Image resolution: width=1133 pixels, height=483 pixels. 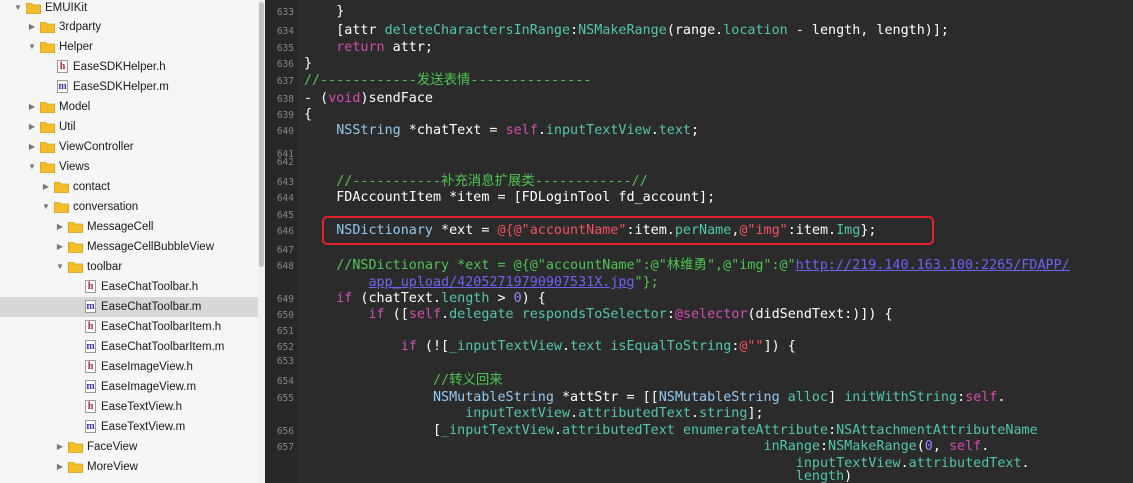 I want to click on folder-group-util: ▶ Util, so click(x=129, y=127).